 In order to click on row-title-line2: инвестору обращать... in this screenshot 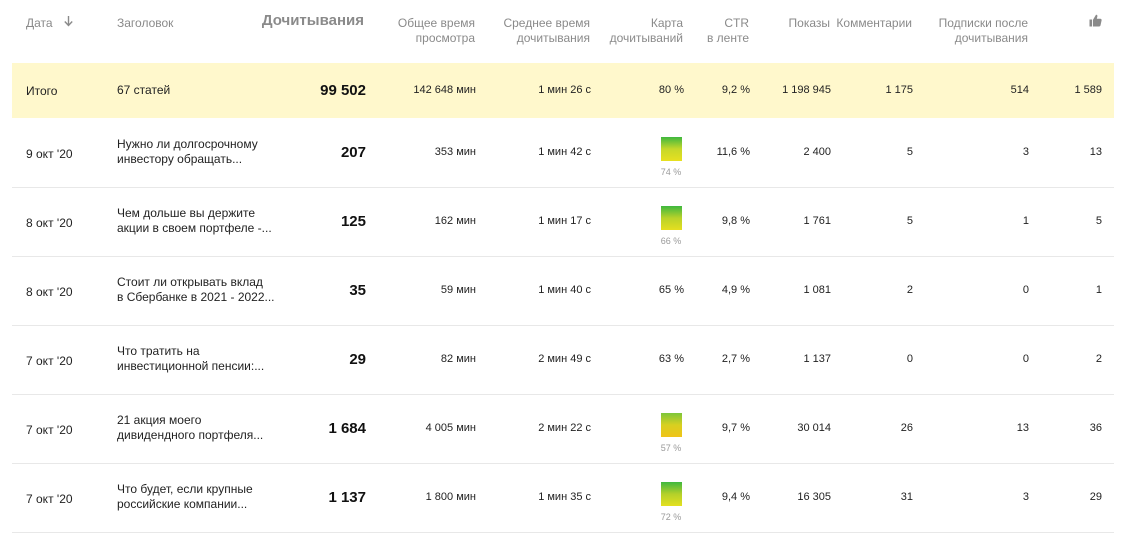, I will do `click(180, 159)`.